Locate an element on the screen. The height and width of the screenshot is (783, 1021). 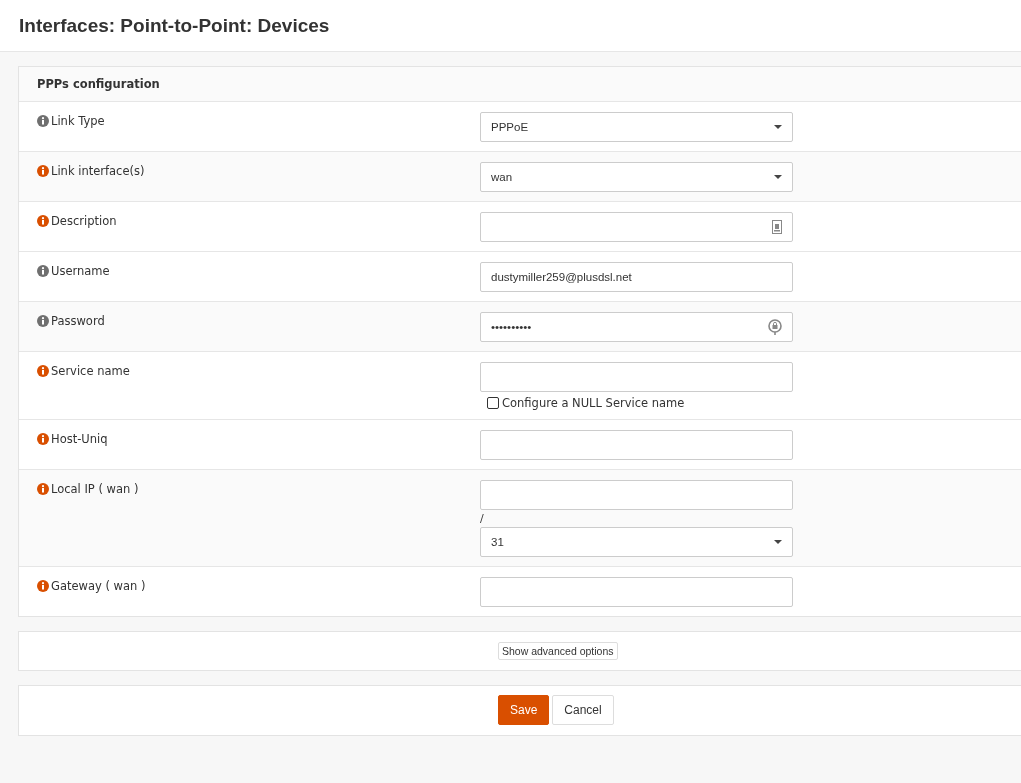
section-title: PPPs configuration is located at coordinates (98, 84).